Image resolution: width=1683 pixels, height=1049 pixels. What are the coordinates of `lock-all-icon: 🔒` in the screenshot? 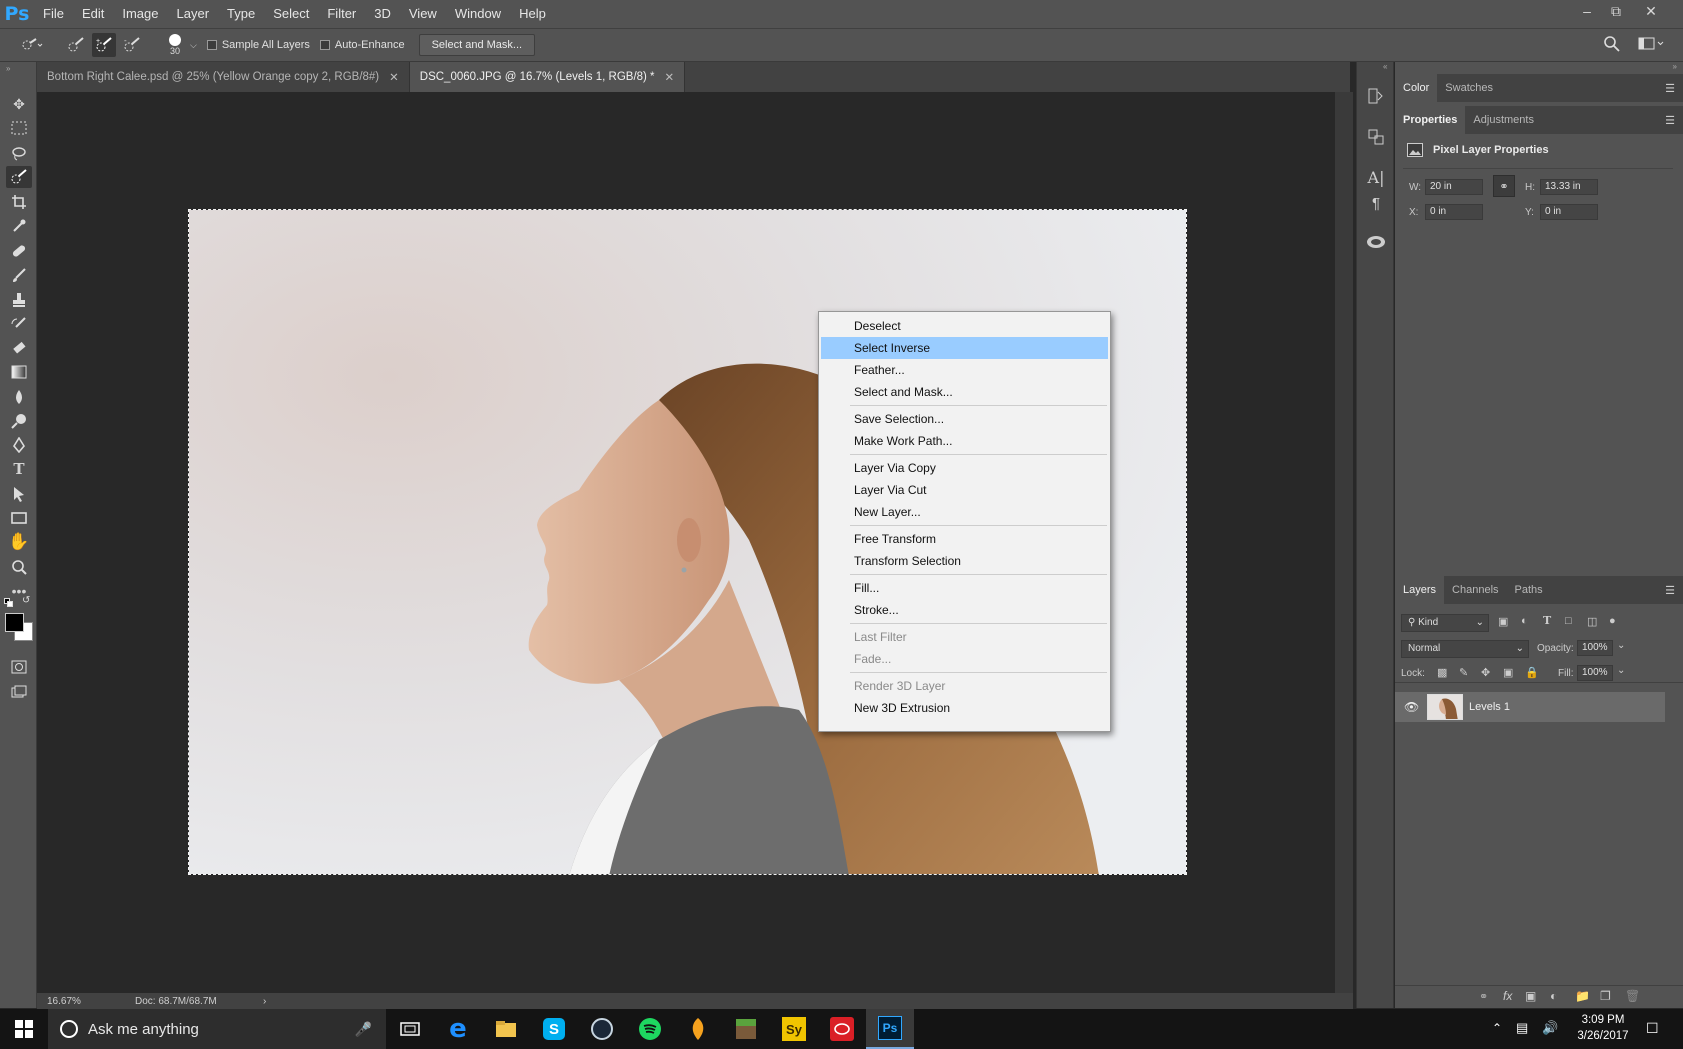 It's located at (1532, 672).